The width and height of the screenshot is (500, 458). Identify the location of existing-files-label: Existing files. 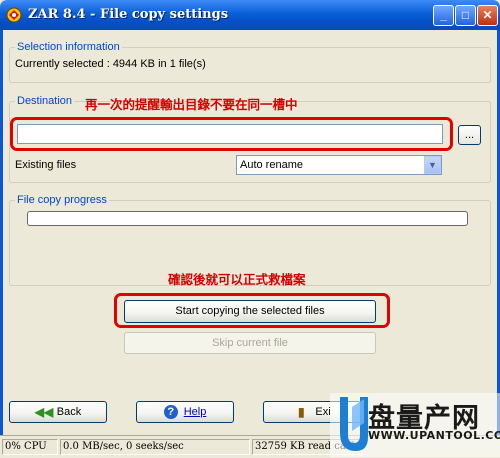
(46, 165).